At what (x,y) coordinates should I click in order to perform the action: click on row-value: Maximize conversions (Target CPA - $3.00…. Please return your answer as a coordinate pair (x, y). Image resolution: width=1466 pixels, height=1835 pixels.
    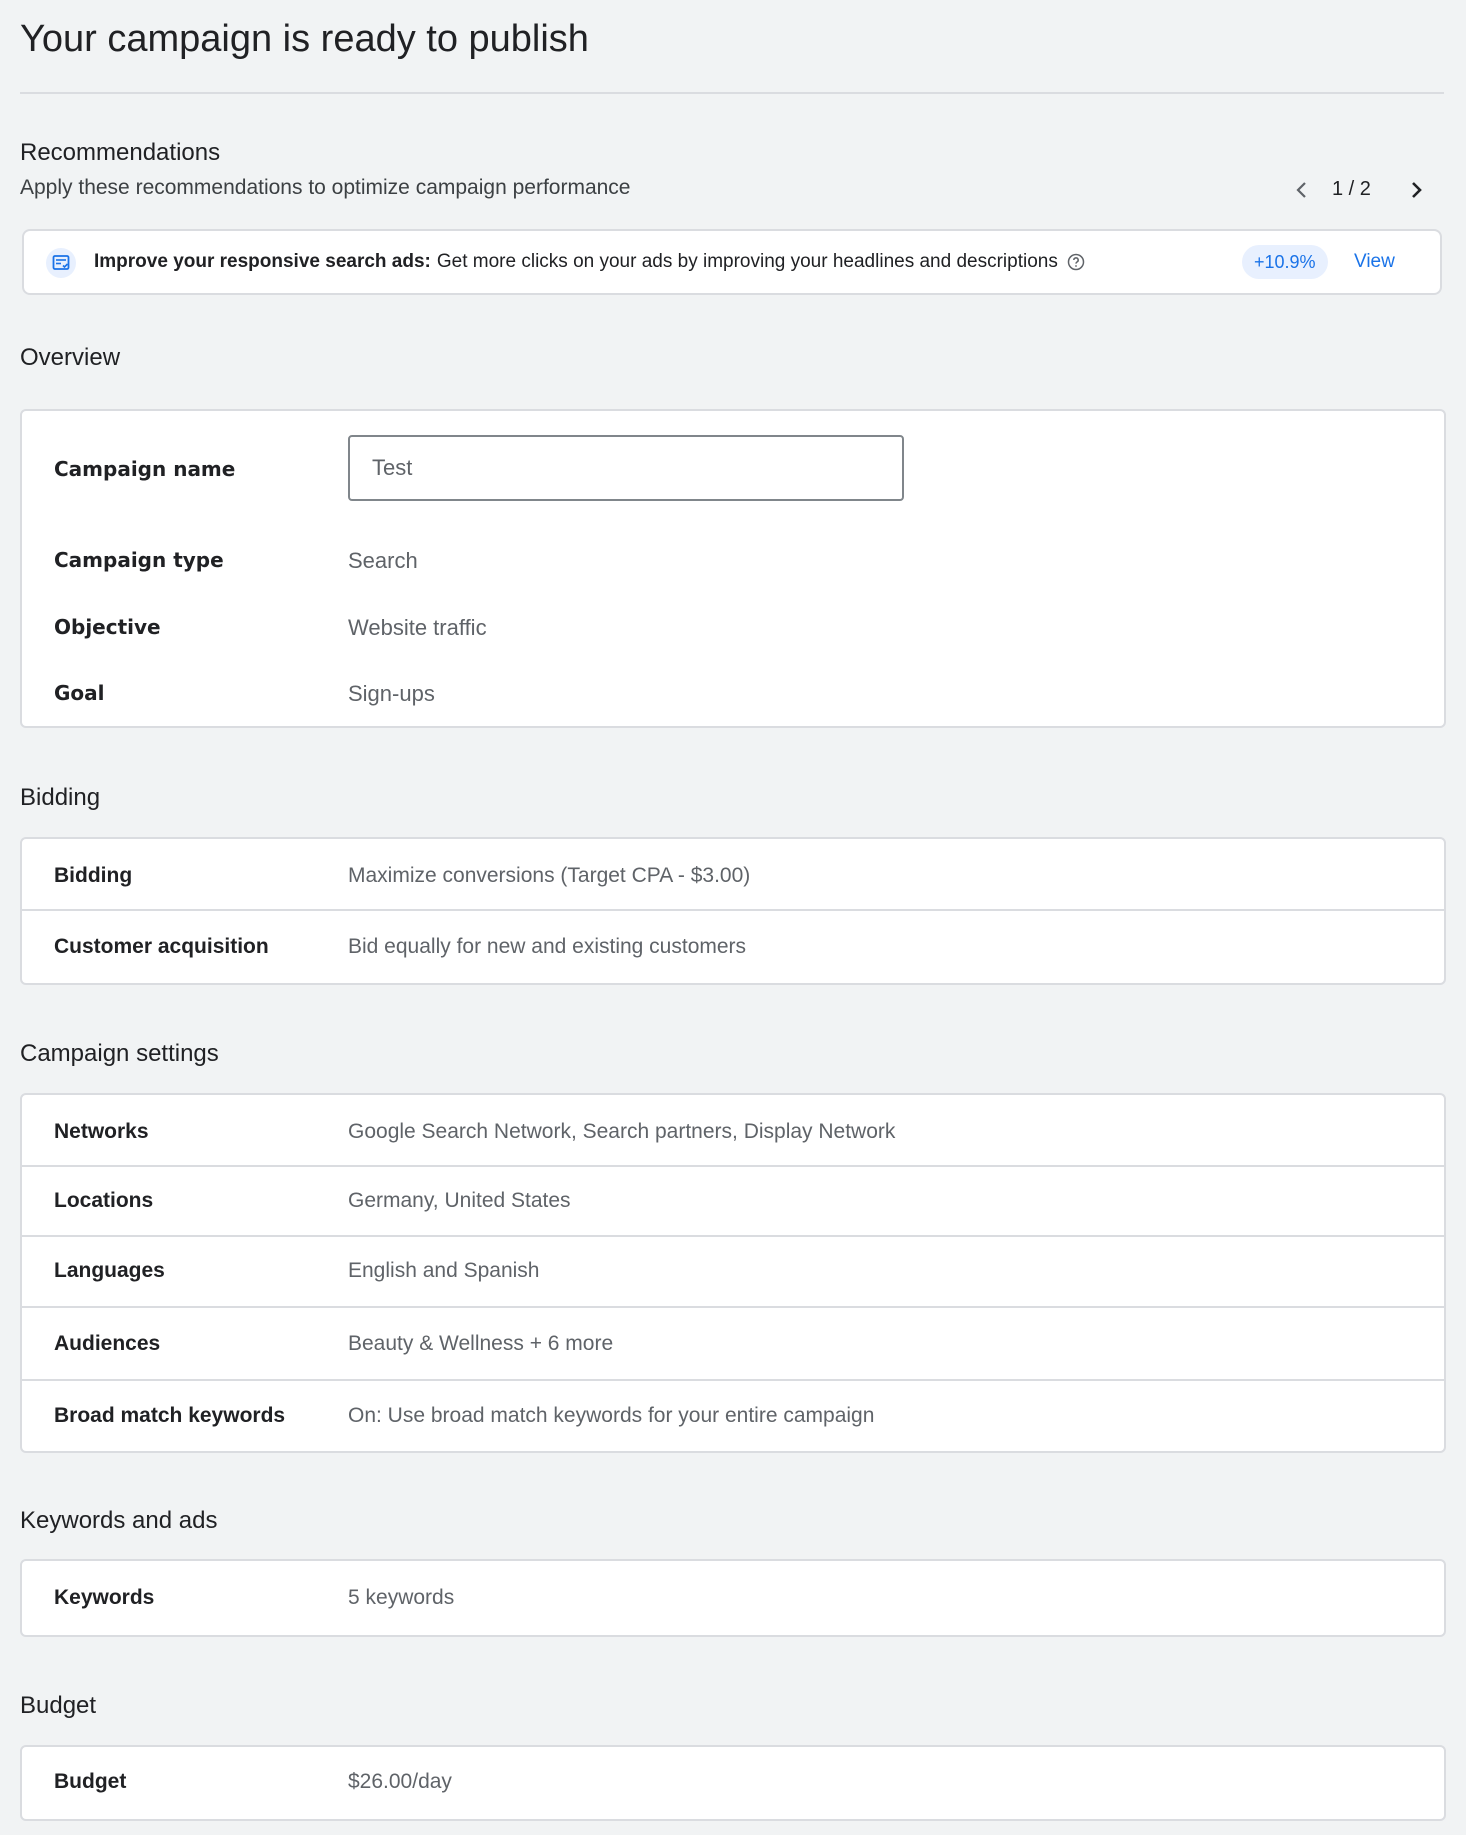
    Looking at the image, I should click on (549, 875).